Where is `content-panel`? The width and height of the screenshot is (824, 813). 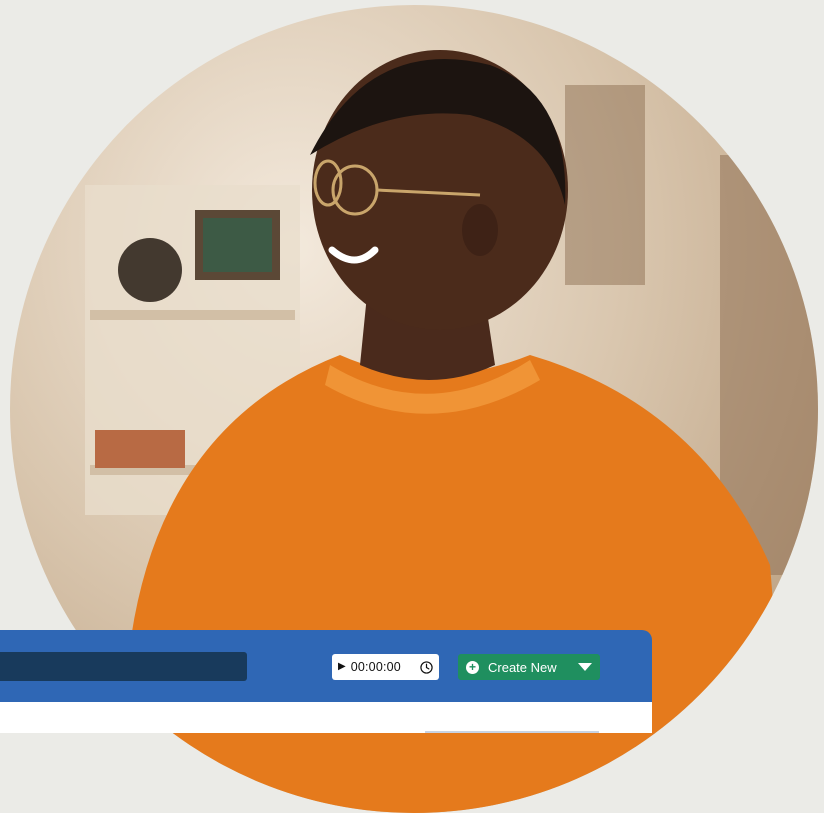
content-panel is located at coordinates (326, 717).